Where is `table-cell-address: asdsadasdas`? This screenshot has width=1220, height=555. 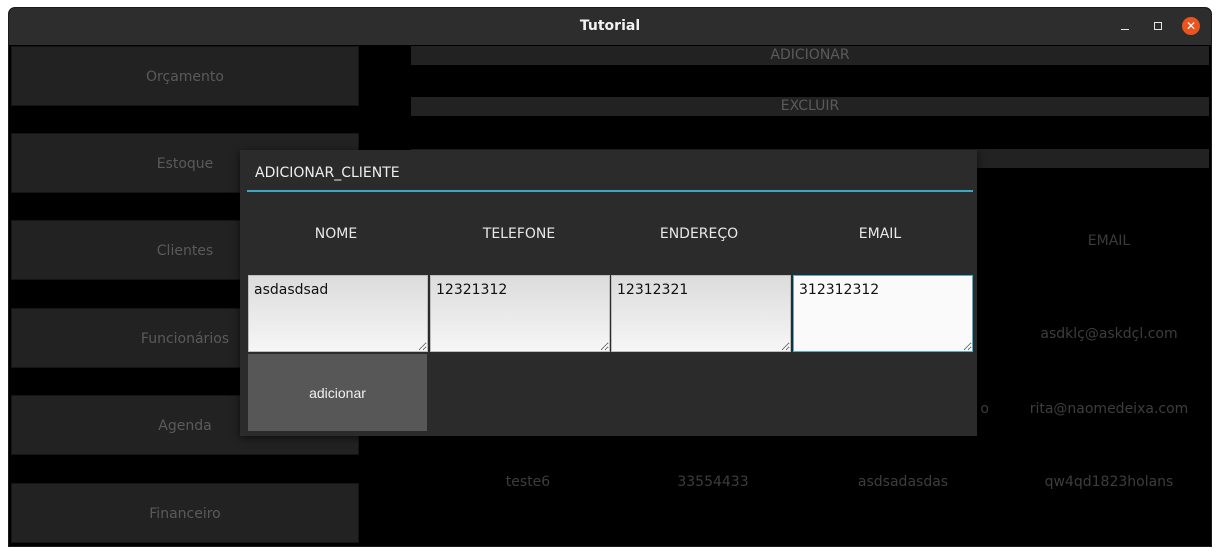
table-cell-address: asdsadasdas is located at coordinates (903, 482).